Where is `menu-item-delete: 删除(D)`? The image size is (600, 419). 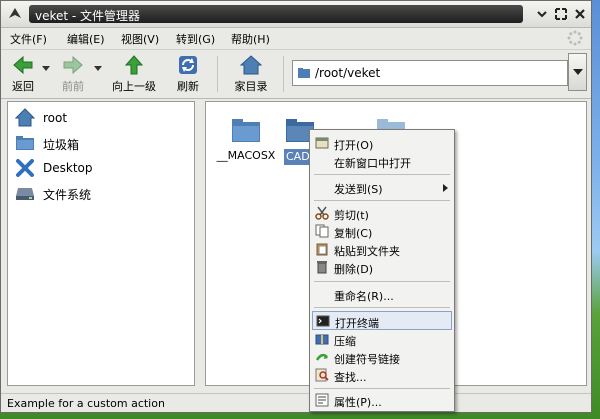 menu-item-delete: 删除(D) is located at coordinates (382, 267).